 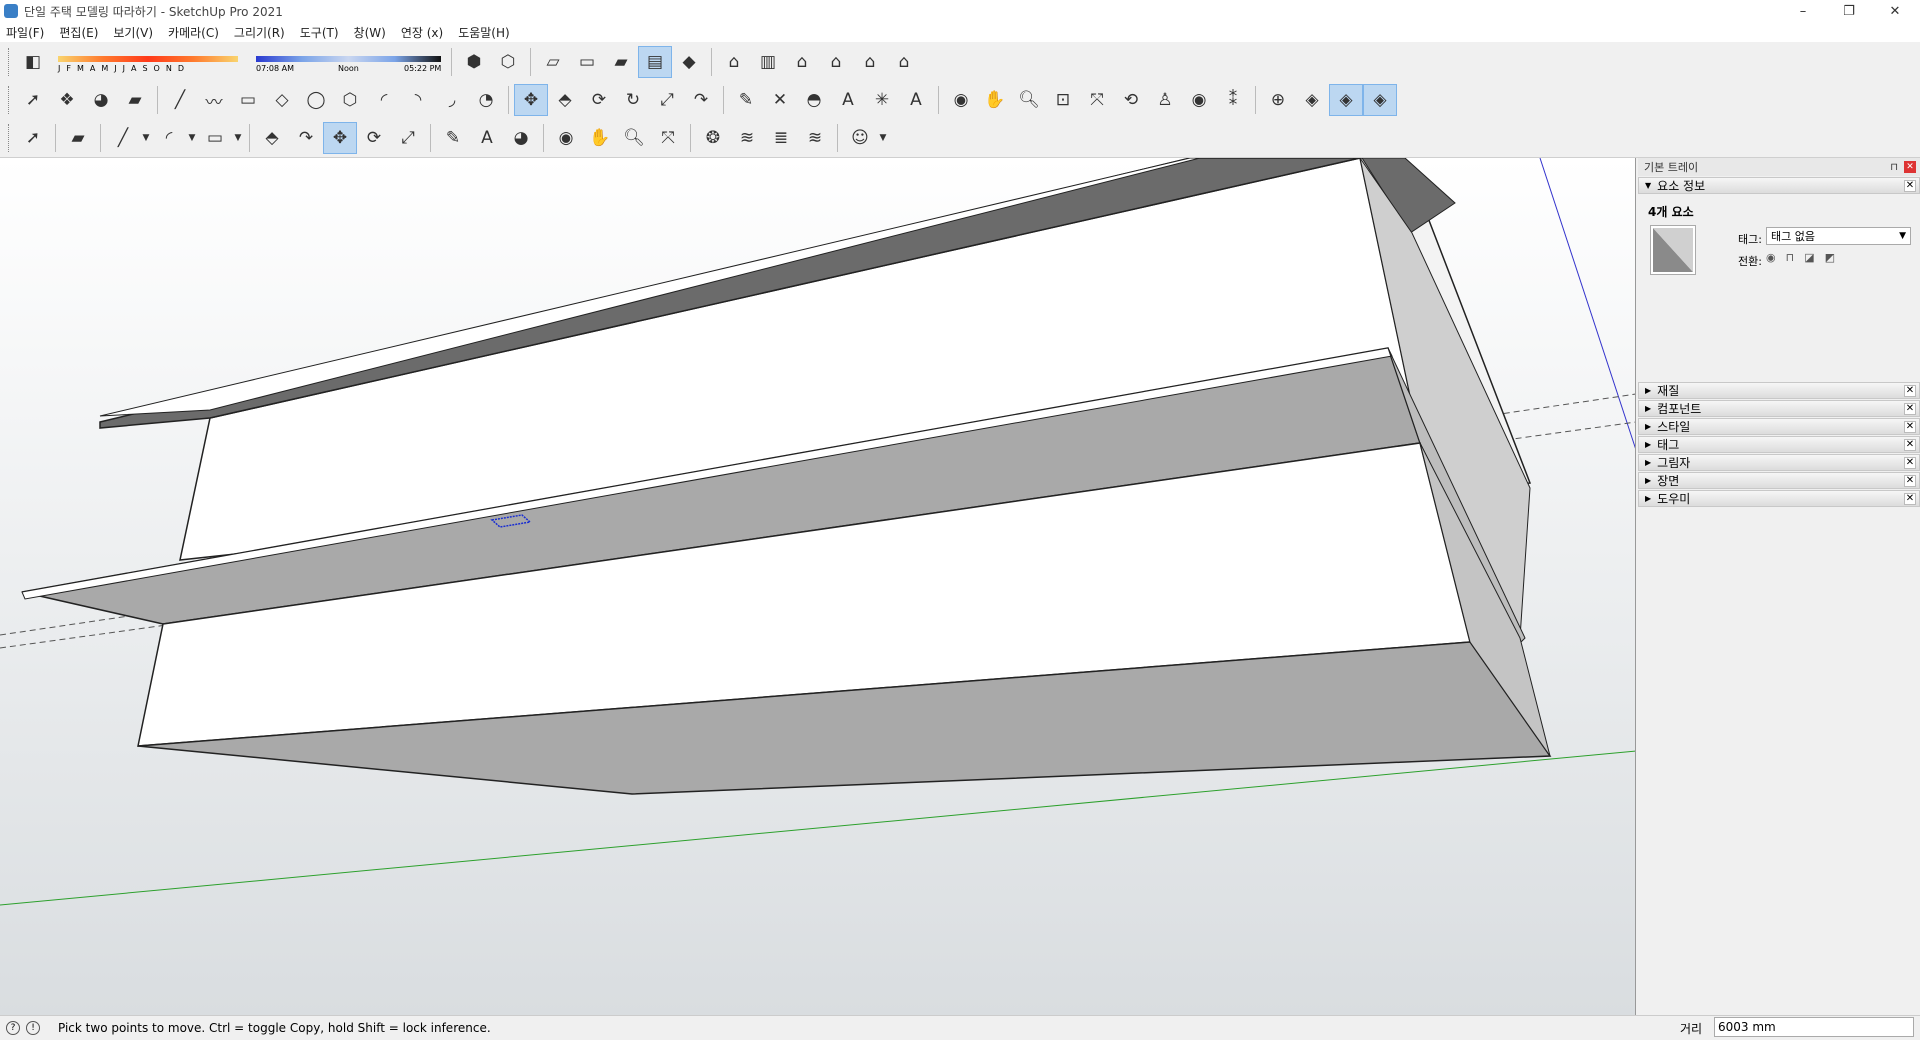 I want to click on wireframe-icon: ▱, so click(x=553, y=62).